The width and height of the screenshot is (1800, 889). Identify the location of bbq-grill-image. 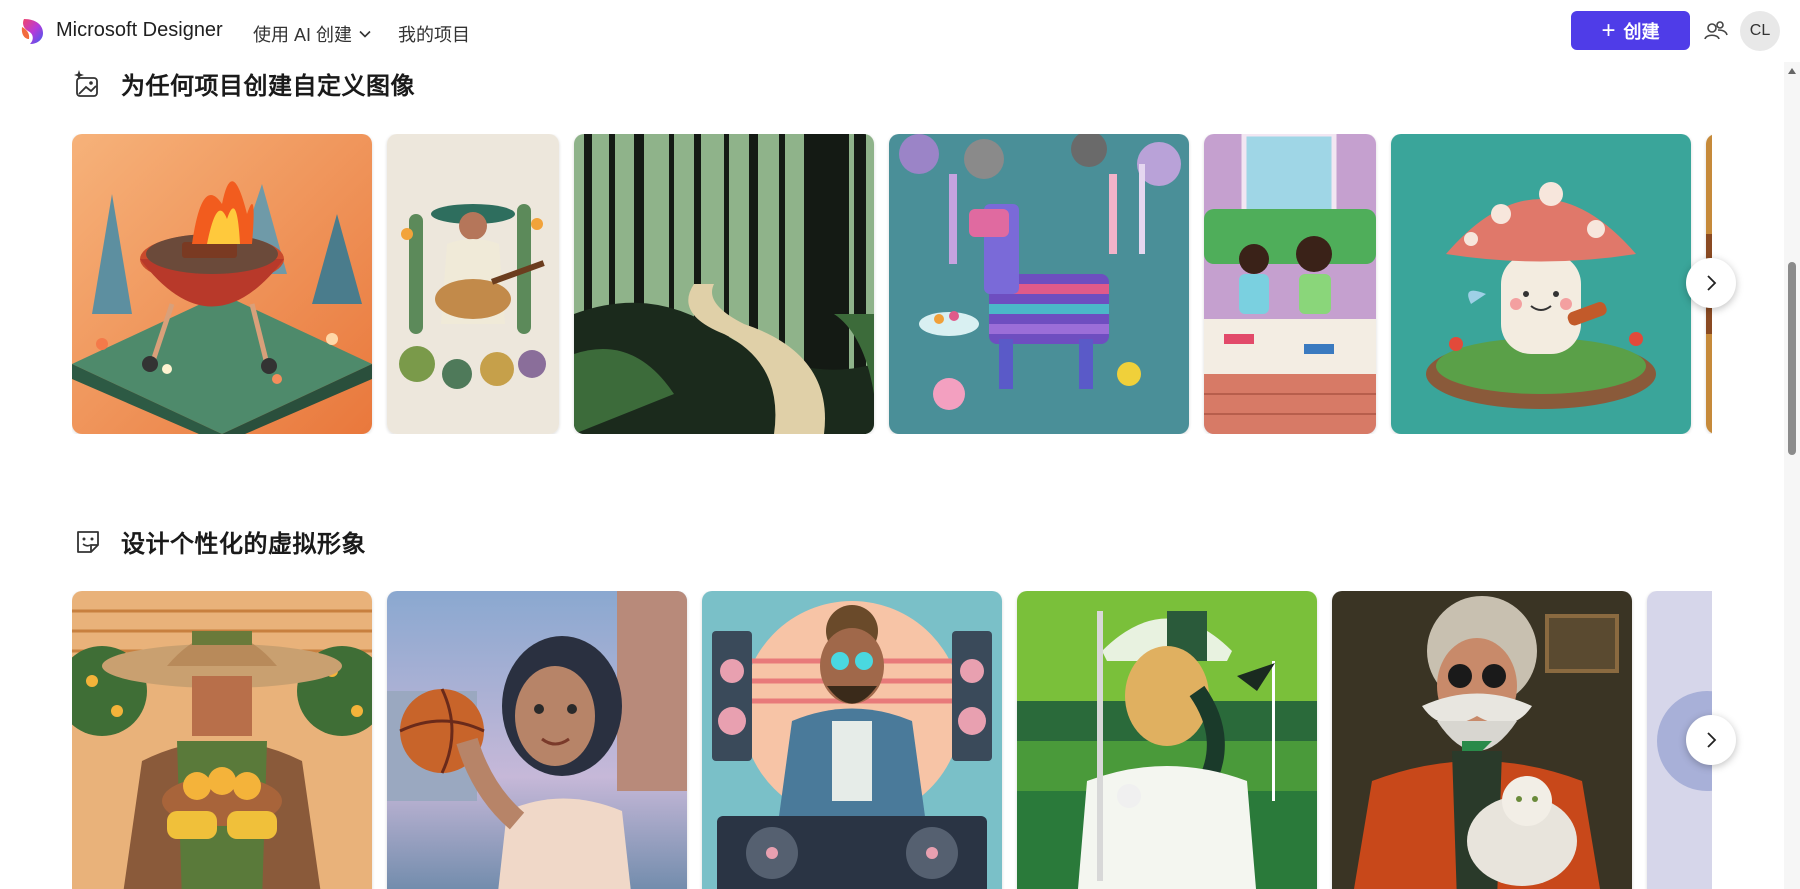
(222, 284).